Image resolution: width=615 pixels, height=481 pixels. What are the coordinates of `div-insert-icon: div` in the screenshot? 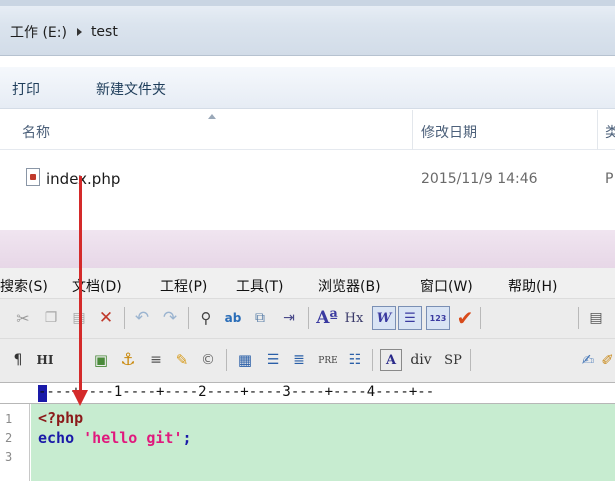 It's located at (421, 360).